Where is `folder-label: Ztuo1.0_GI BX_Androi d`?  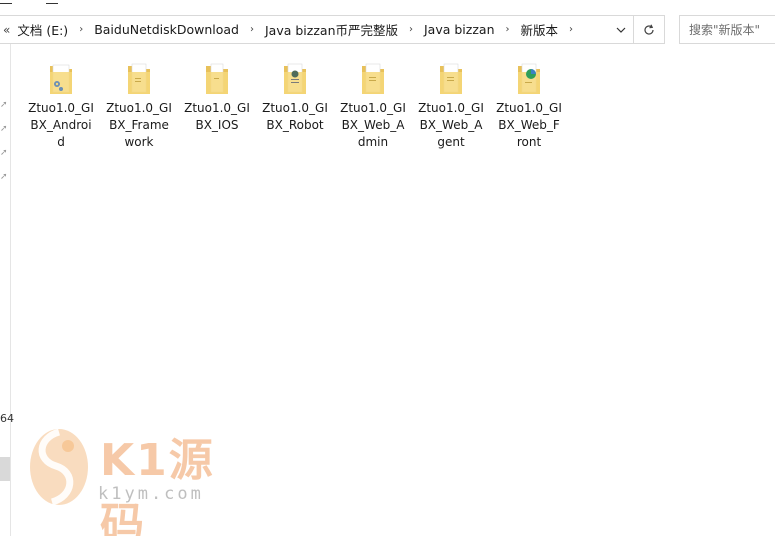
folder-label: Ztuo1.0_GI BX_Androi d is located at coordinates (61, 125).